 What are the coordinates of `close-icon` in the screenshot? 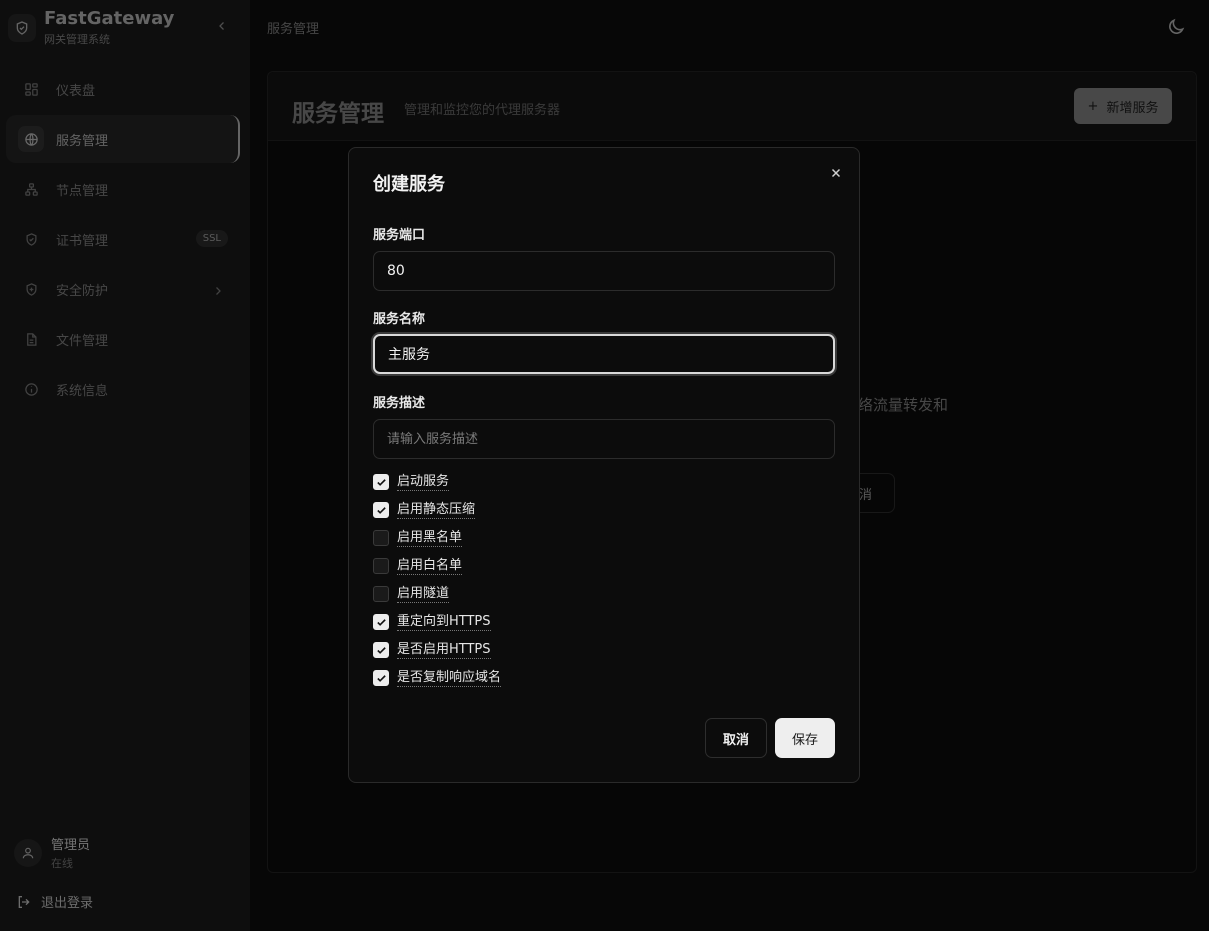 It's located at (836, 173).